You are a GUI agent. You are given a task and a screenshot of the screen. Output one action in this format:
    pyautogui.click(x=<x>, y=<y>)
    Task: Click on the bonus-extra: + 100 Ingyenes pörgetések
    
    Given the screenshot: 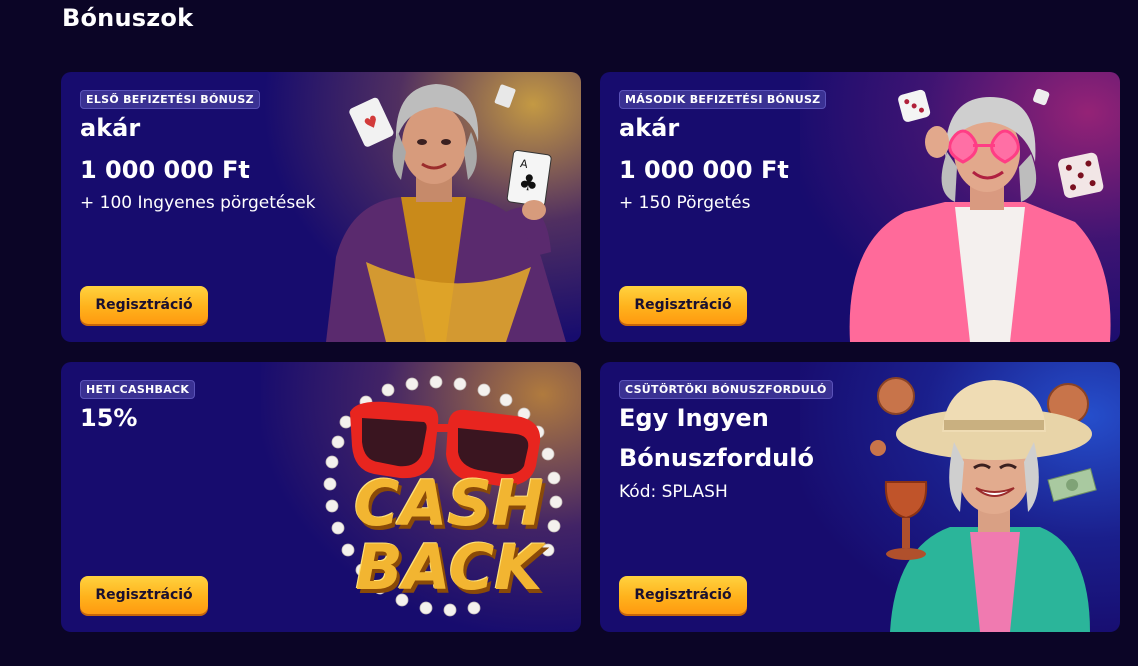 What is the action you would take?
    pyautogui.click(x=198, y=203)
    